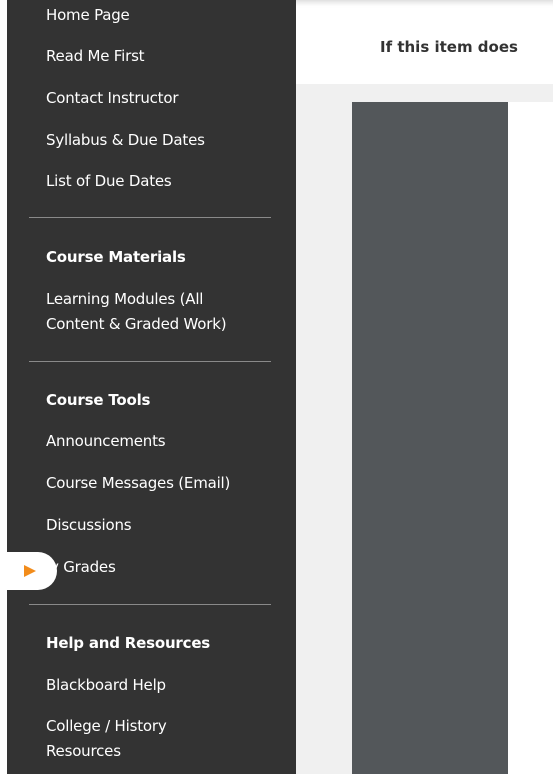  Describe the element at coordinates (89, 525) in the screenshot. I see `sidebar-item-discussions: Discussions` at that location.